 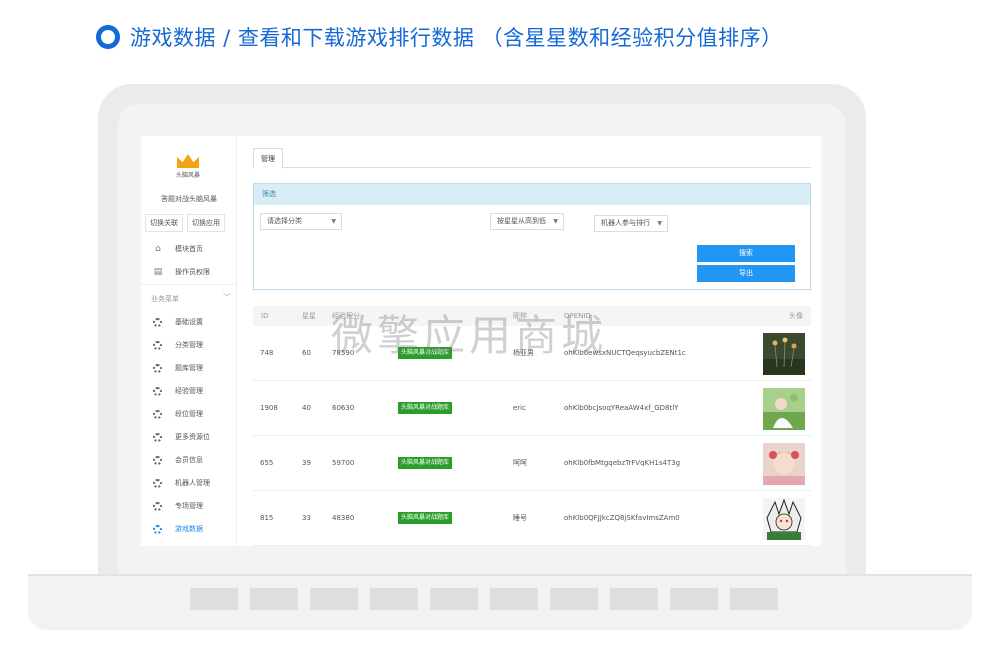 I want to click on sidebar-item-label: 游戏数据, so click(x=189, y=529).